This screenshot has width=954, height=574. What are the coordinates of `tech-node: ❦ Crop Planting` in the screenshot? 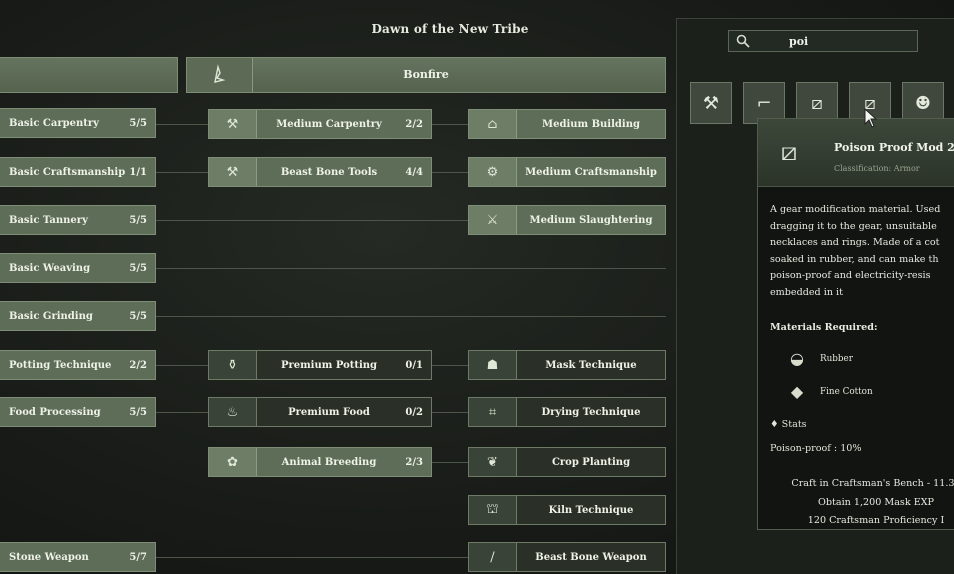 It's located at (567, 462).